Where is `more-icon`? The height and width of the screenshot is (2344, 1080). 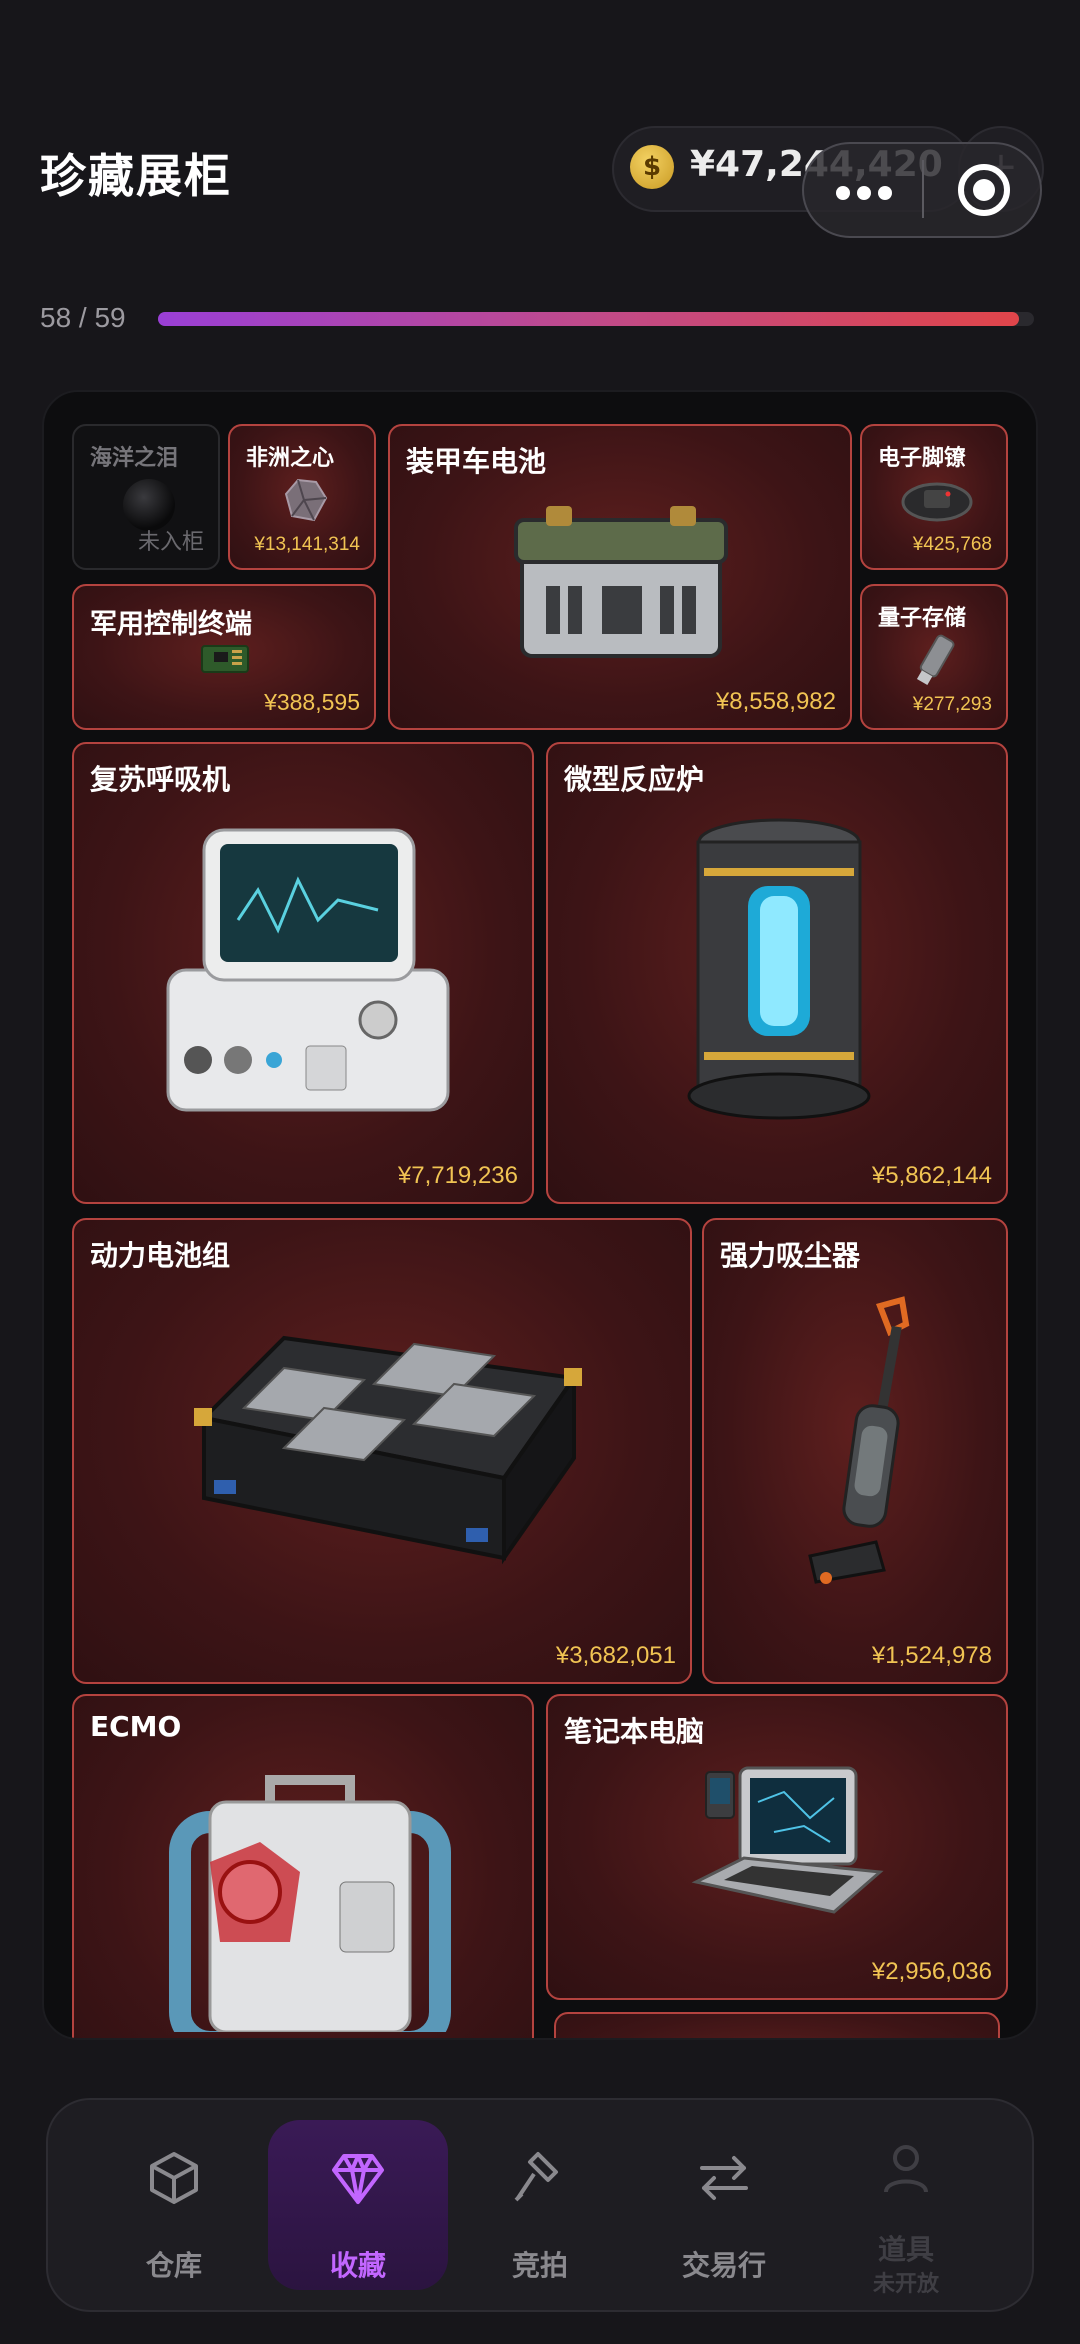
more-icon is located at coordinates (864, 193).